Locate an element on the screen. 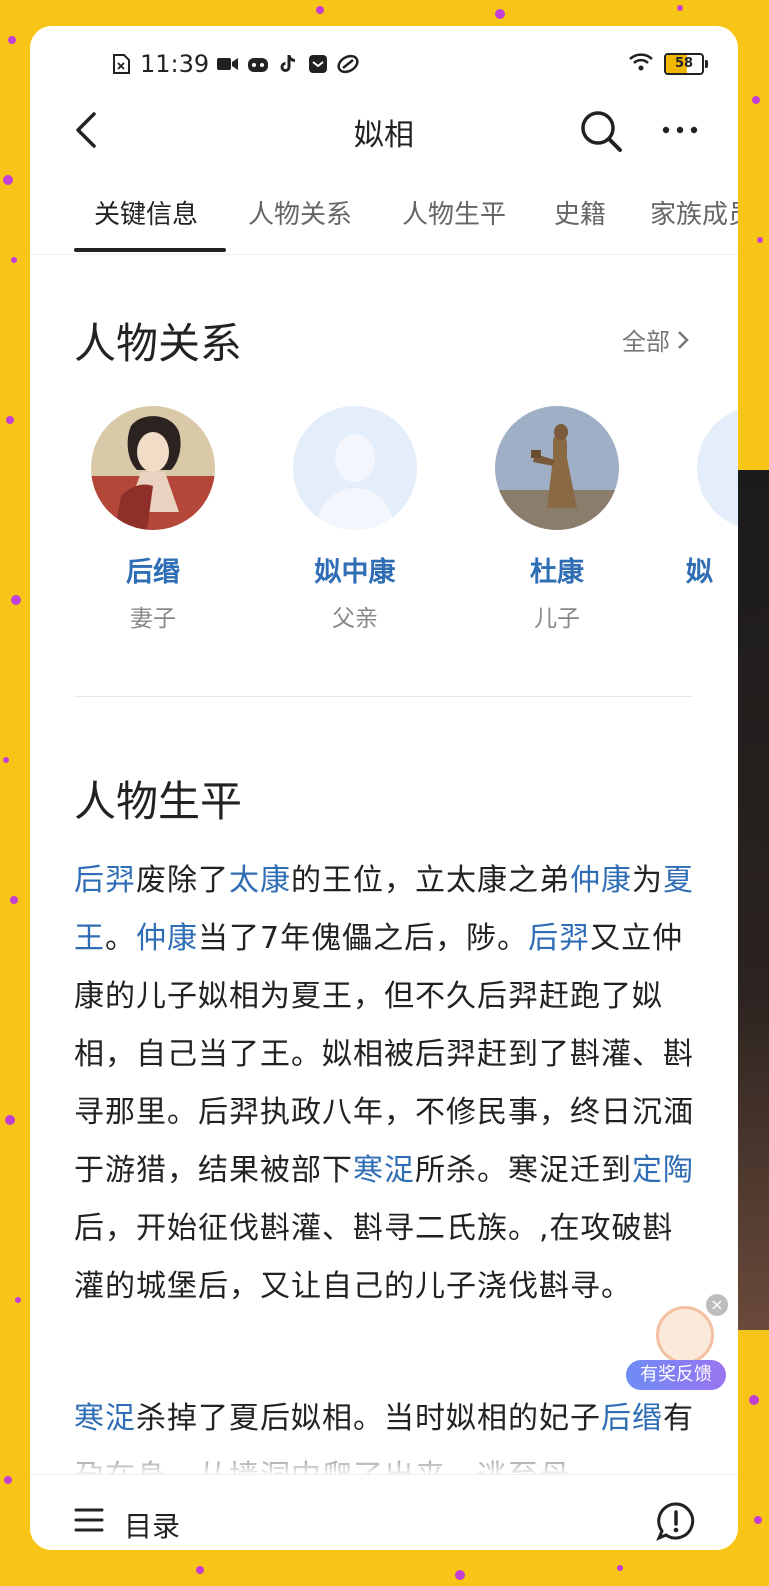  mail-app-icon is located at coordinates (318, 64).